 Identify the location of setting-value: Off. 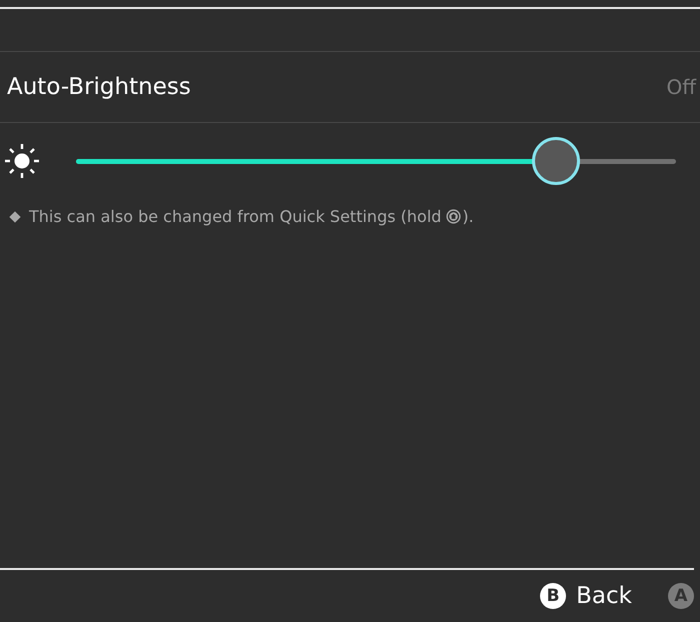
(681, 87).